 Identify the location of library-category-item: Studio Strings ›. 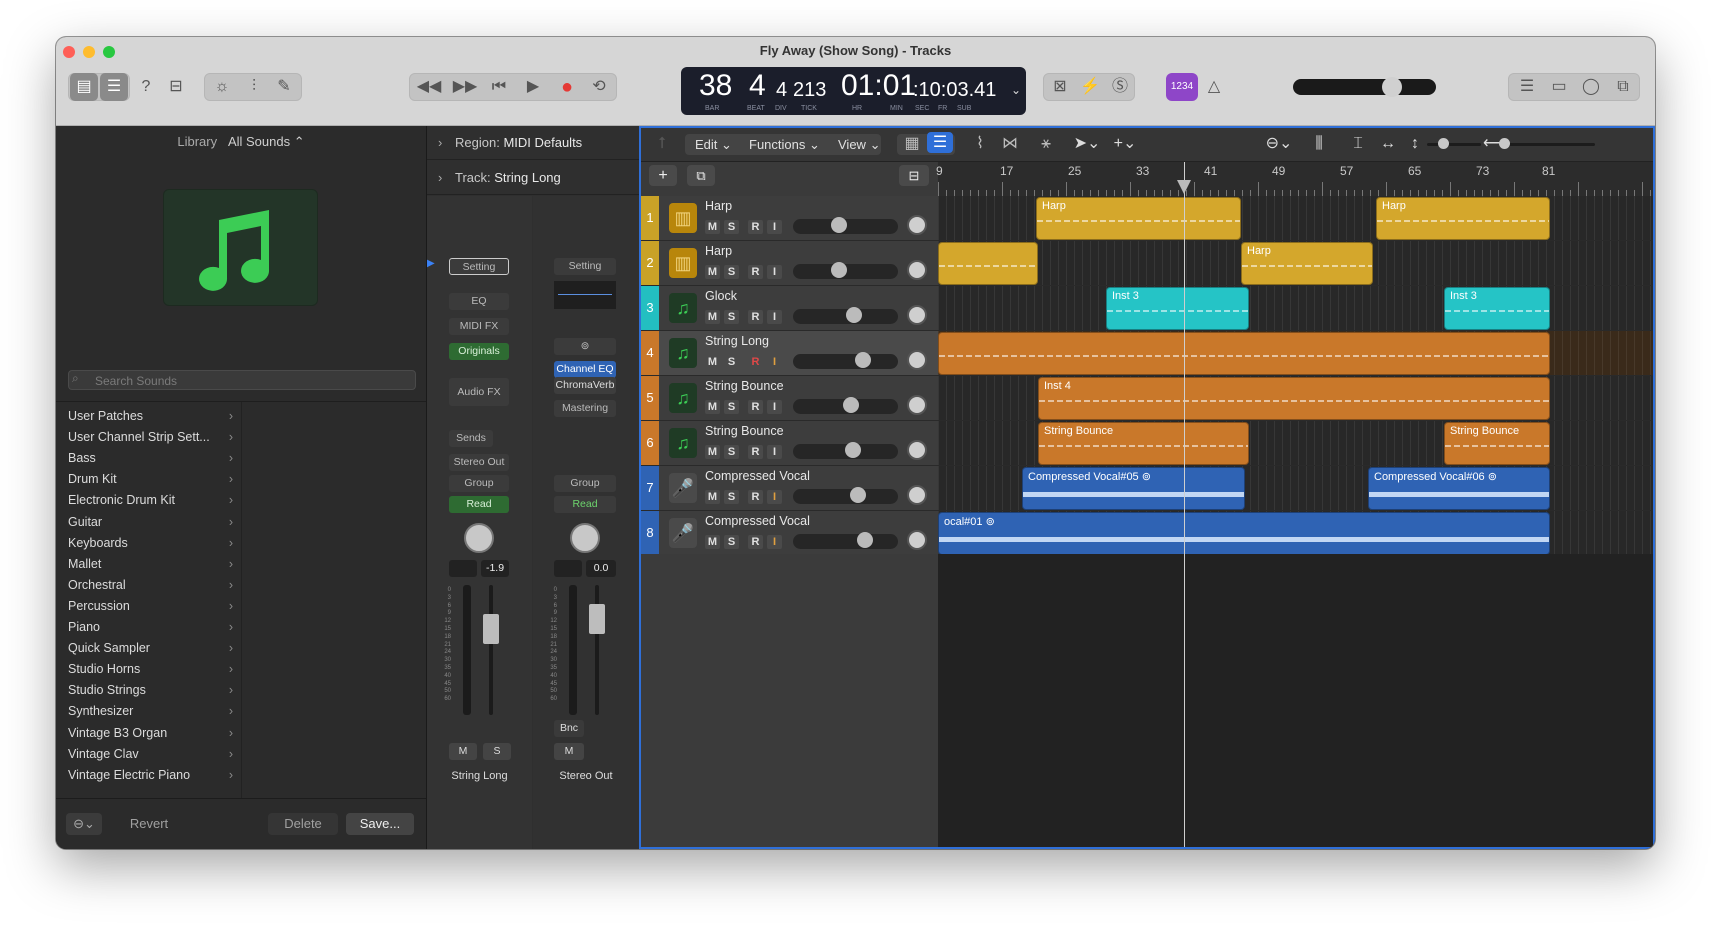
(148, 690).